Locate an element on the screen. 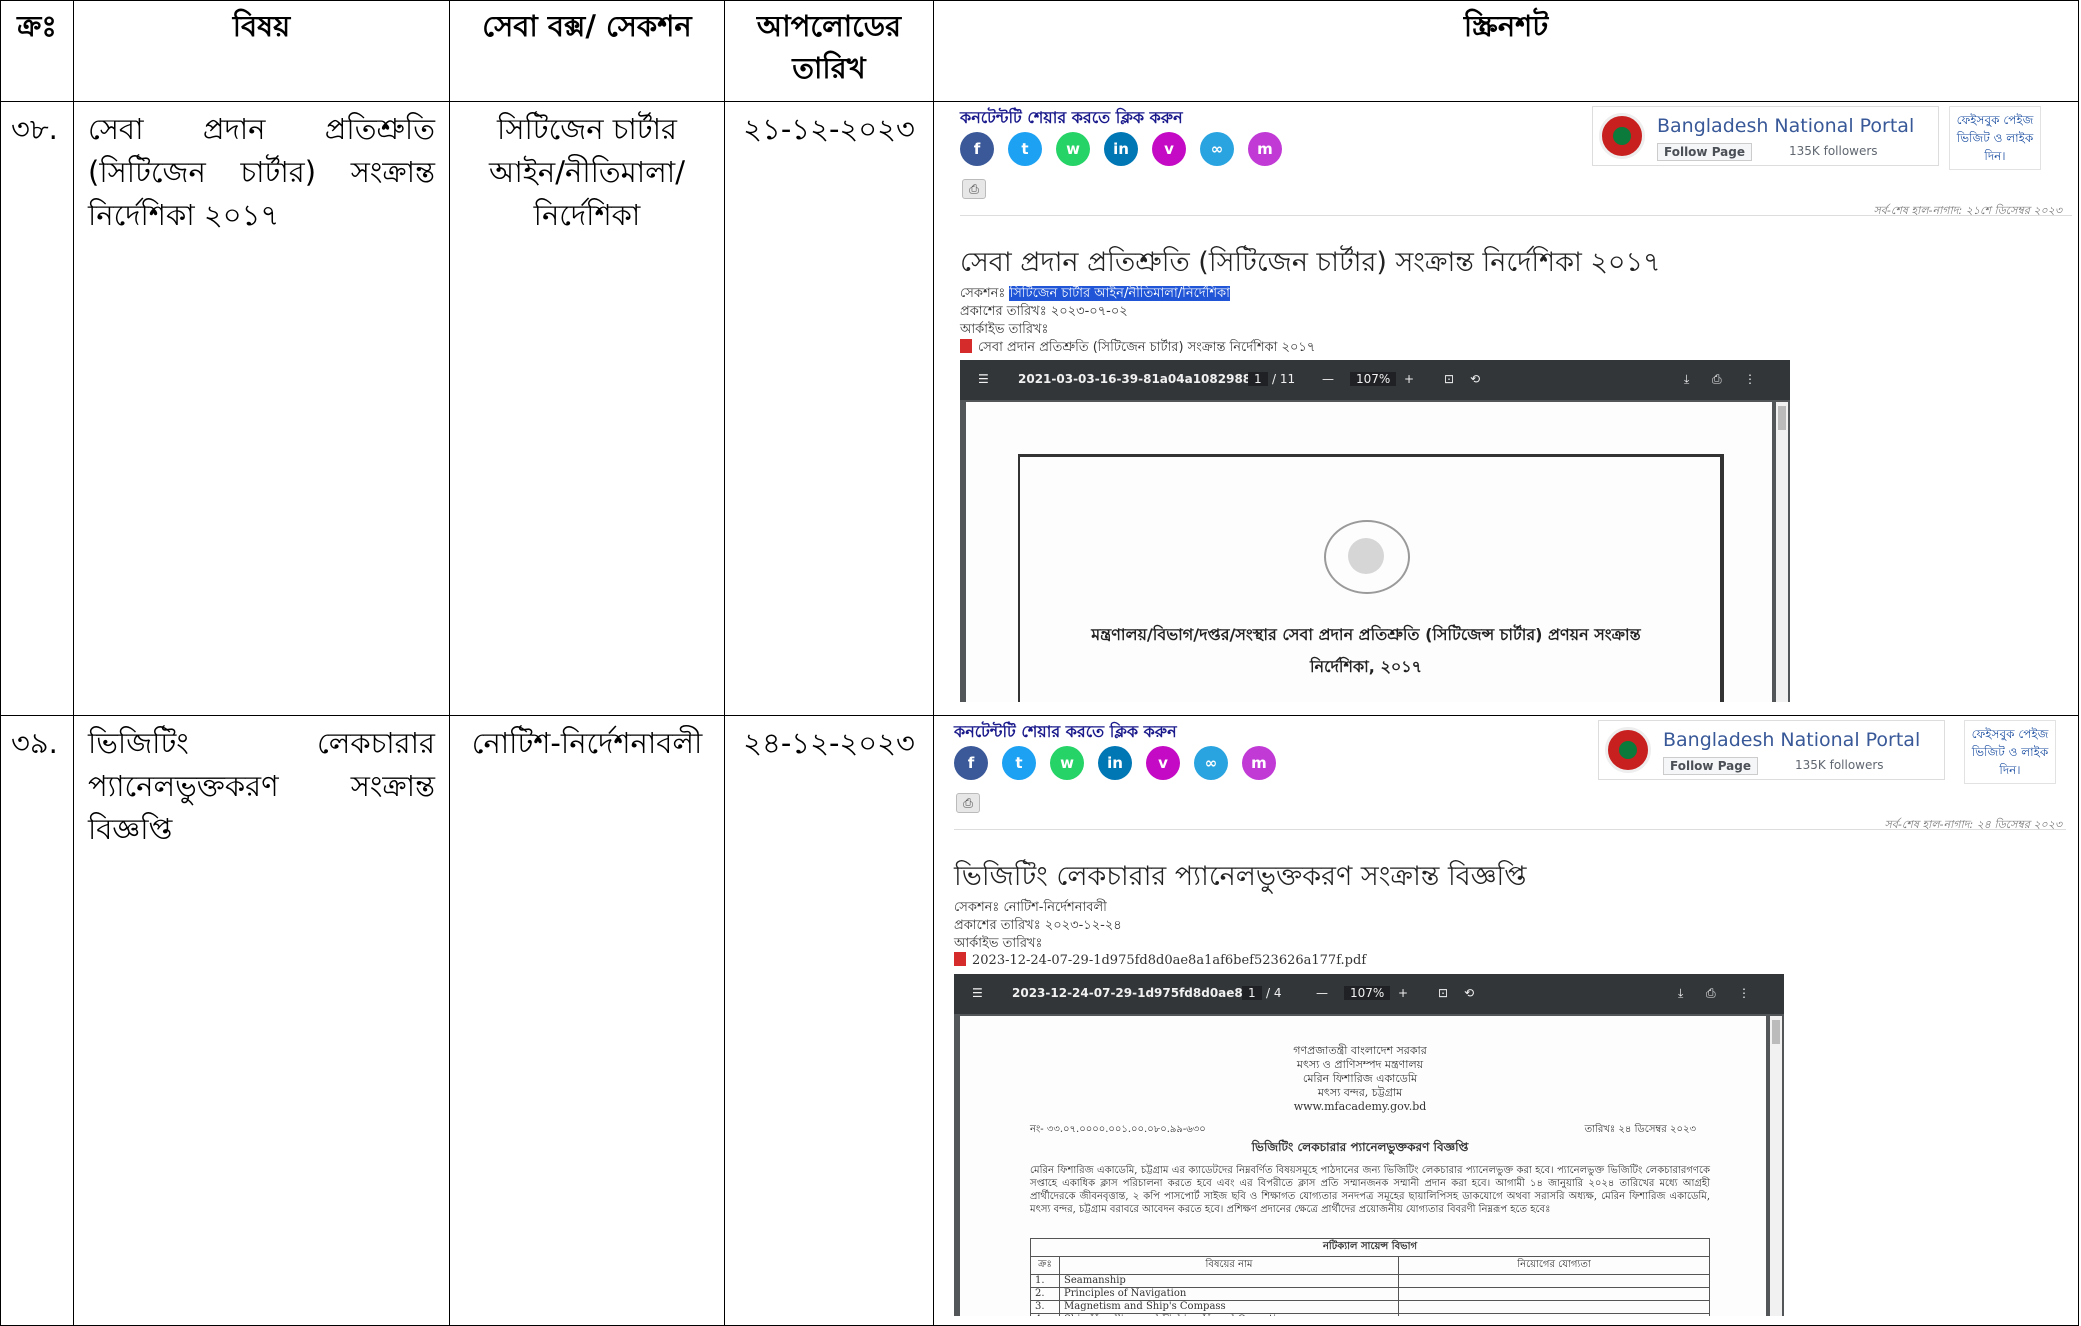  doc-date: তারিখঃ ২৪ ডিসেম্বর ২০২৩ is located at coordinates (1640, 1129).